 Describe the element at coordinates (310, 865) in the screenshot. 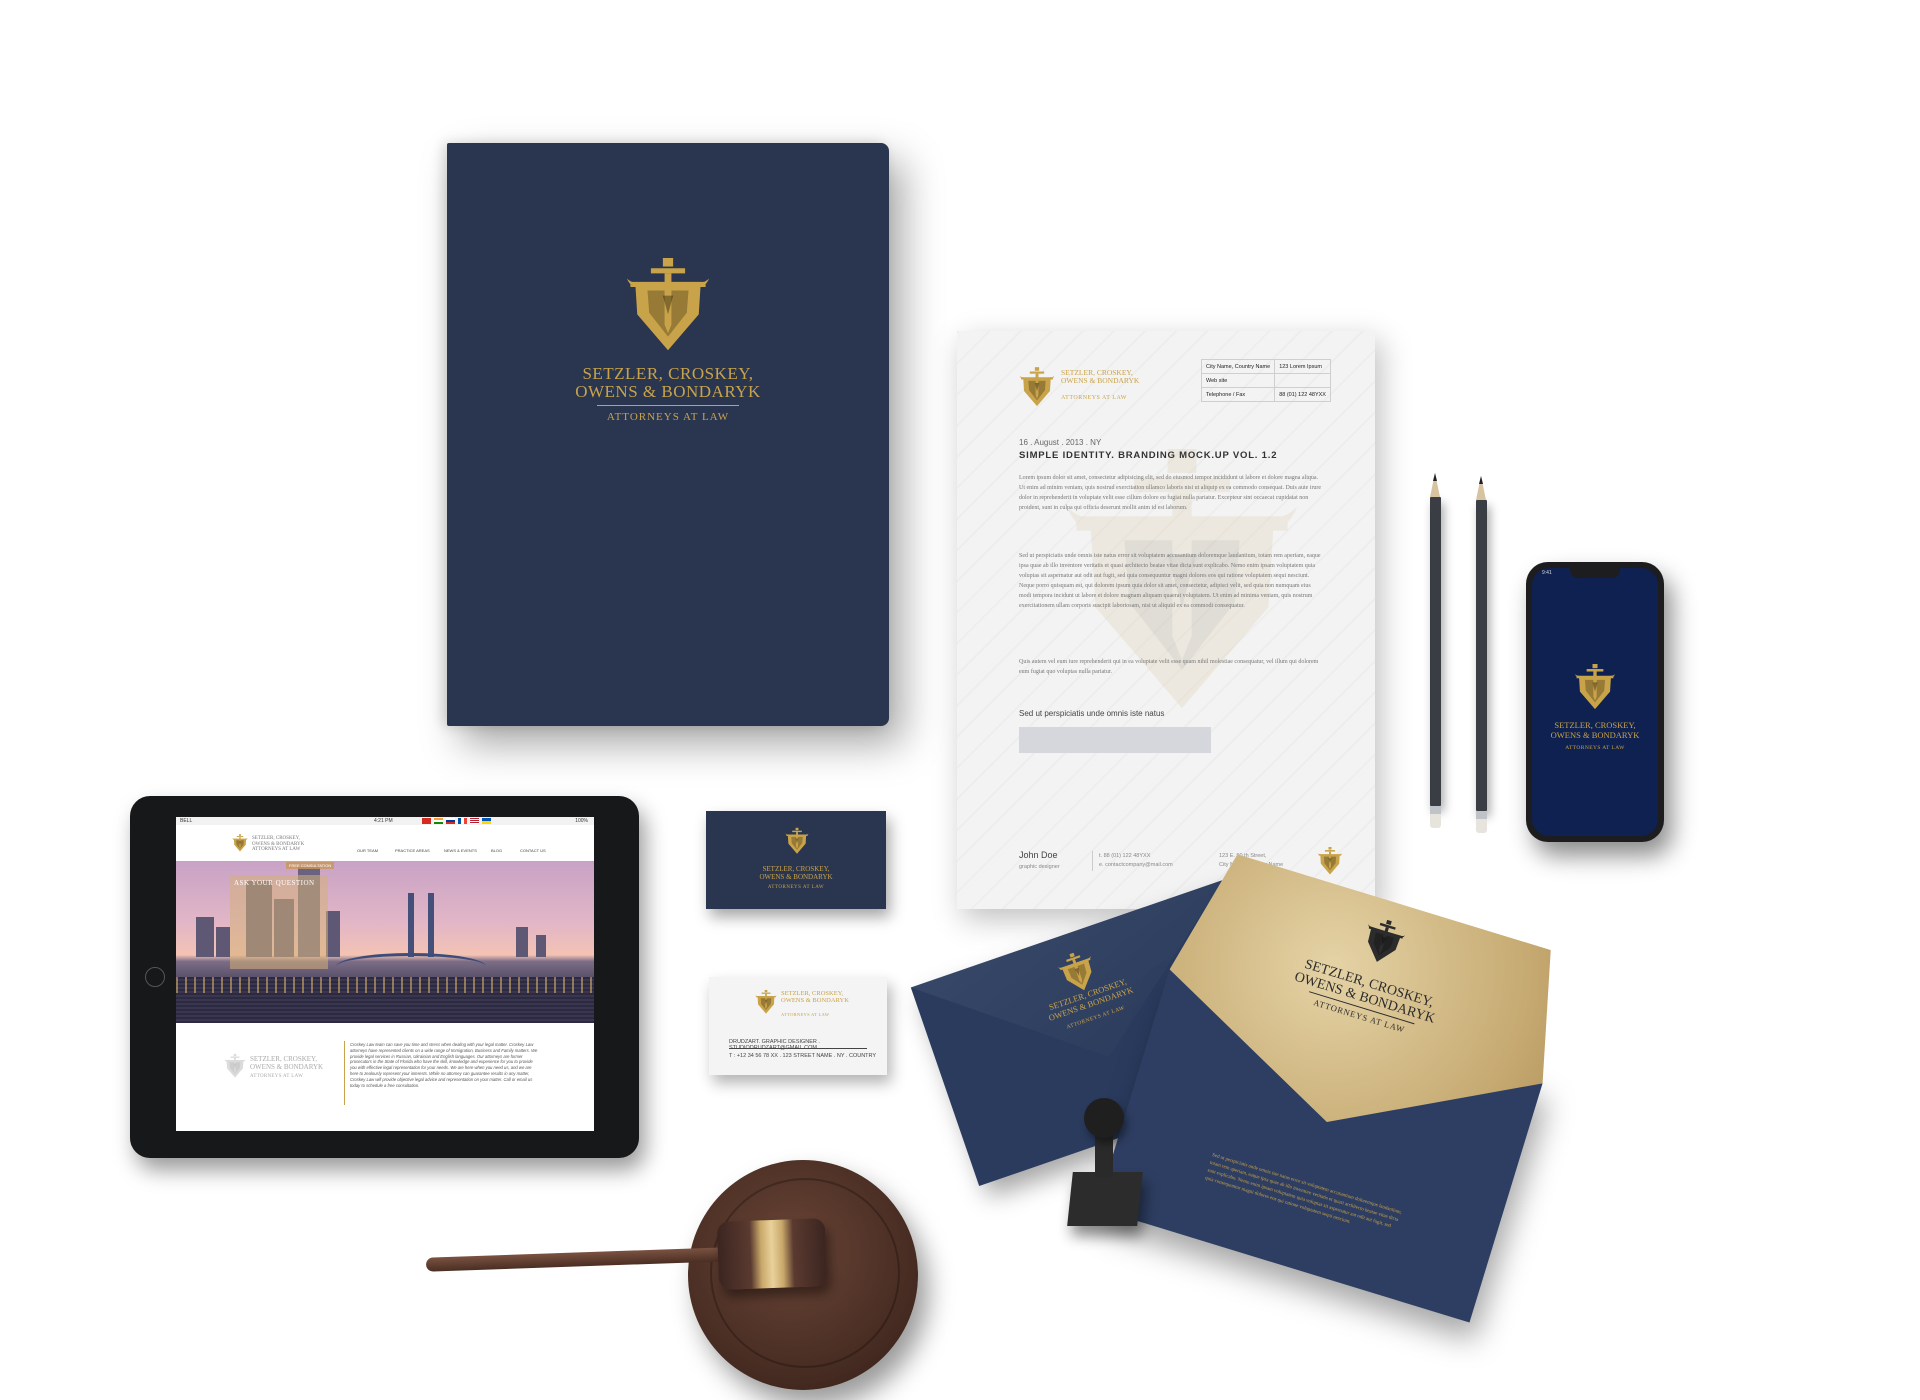

I see `consultation-label: FREE CONSULTATION` at that location.